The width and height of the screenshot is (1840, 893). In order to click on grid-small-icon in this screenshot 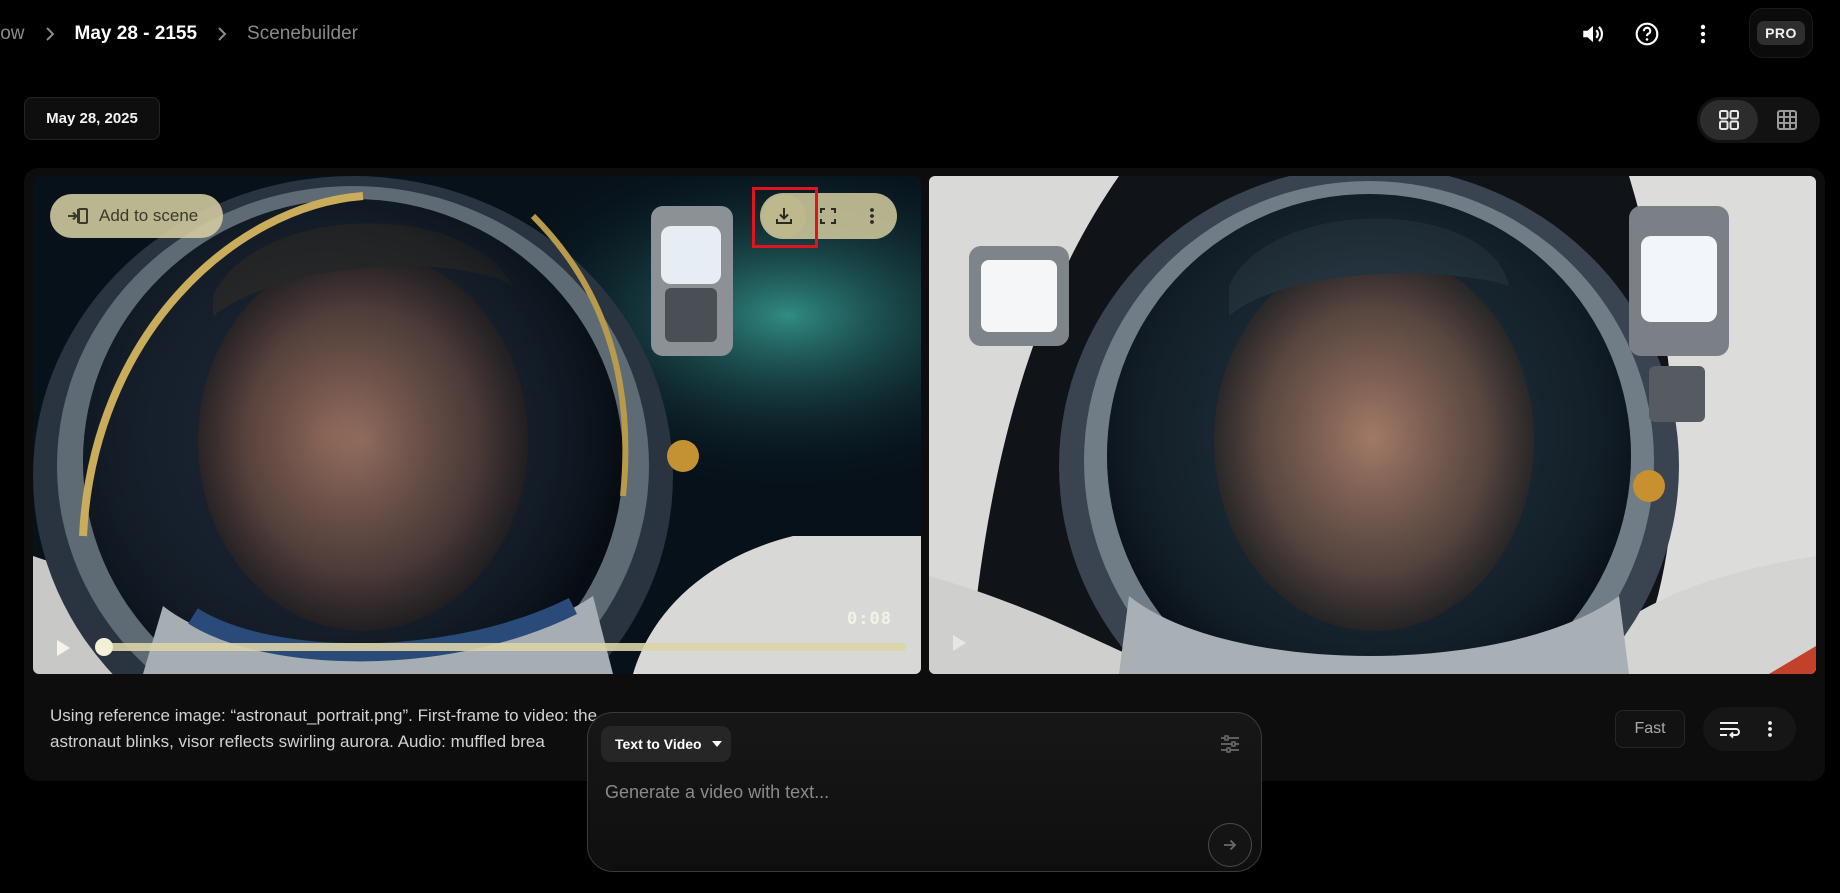, I will do `click(1787, 120)`.